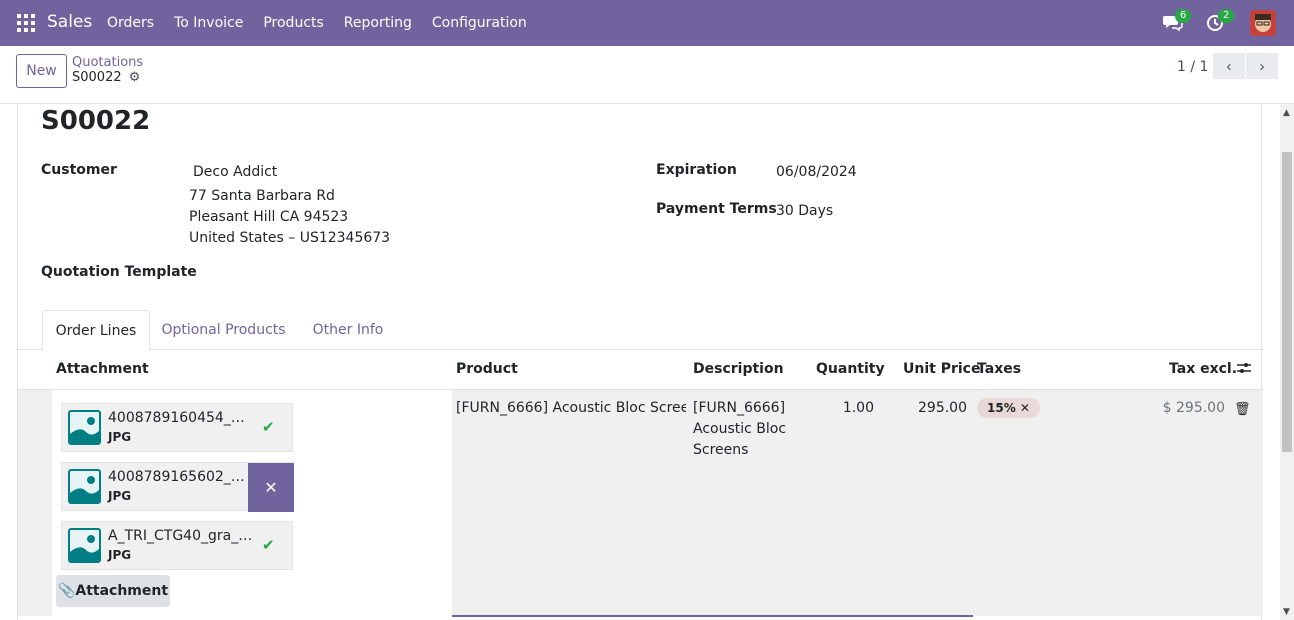  I want to click on expiration-label: Expiration, so click(696, 170).